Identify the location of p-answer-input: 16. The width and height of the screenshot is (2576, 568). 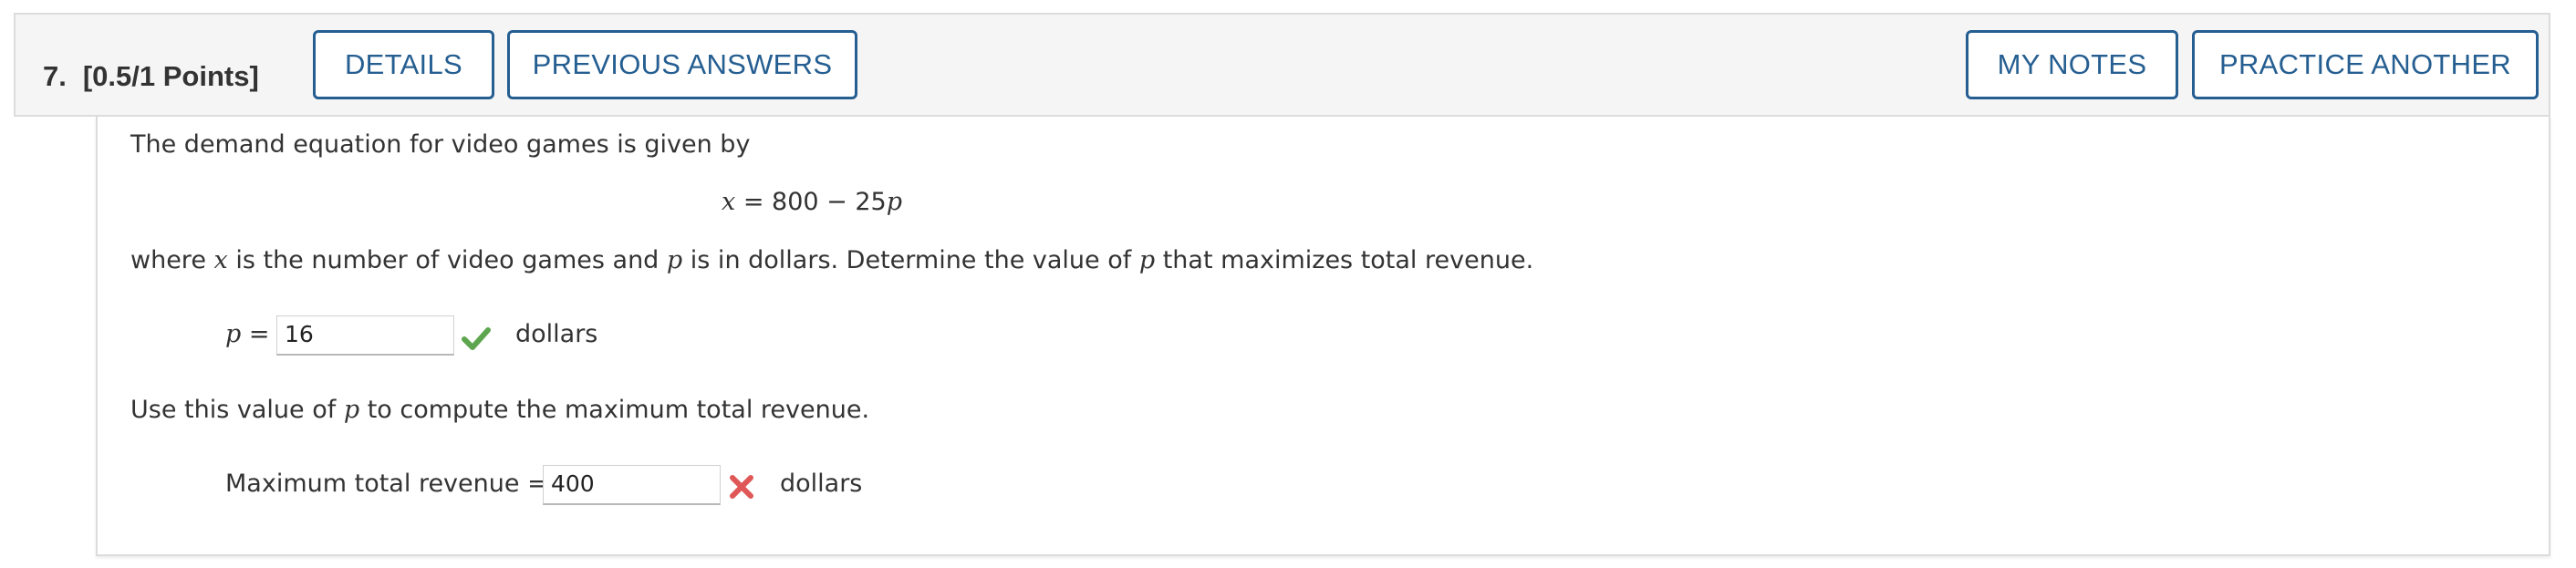
(365, 335).